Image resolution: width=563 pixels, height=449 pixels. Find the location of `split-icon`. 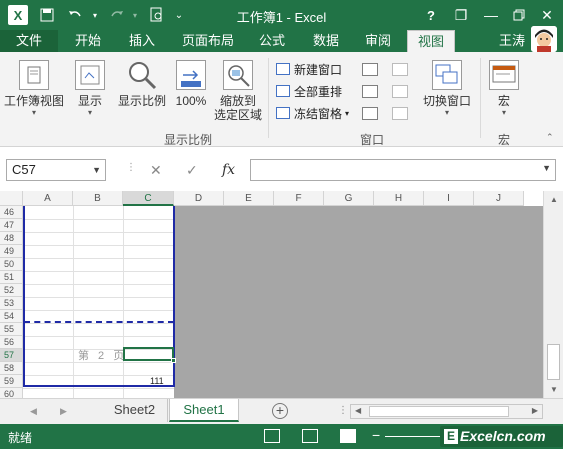

split-icon is located at coordinates (370, 69).